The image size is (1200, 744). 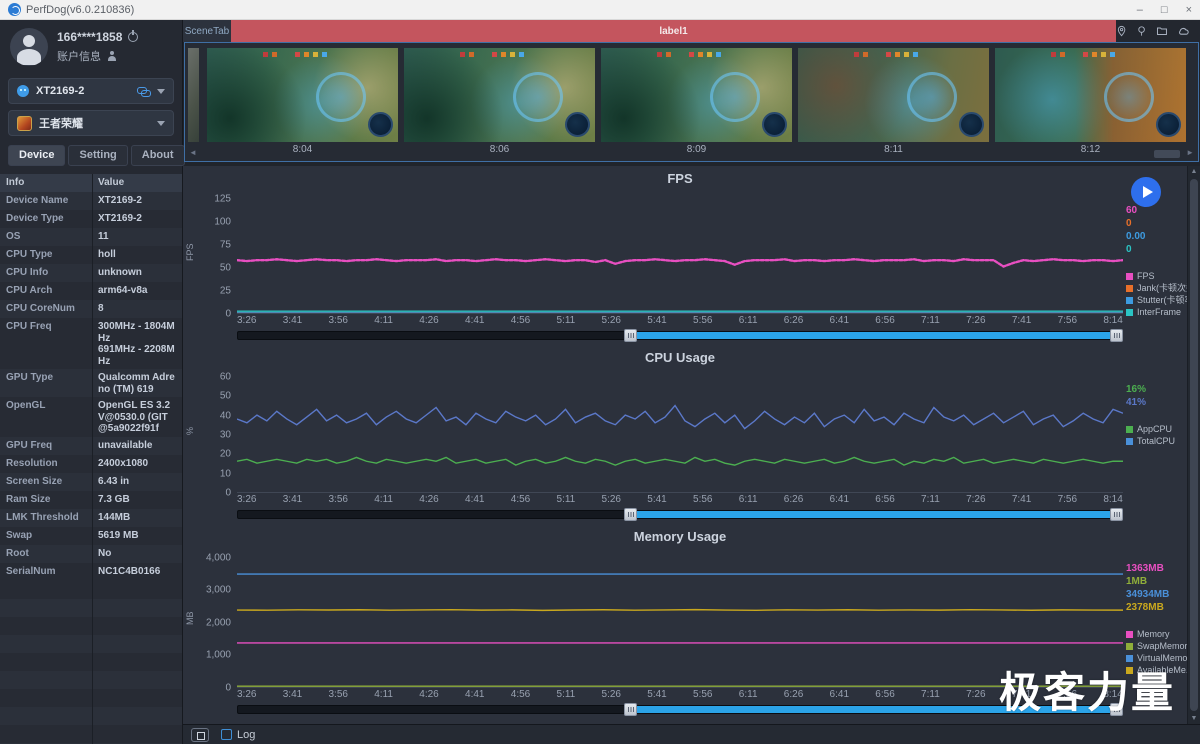 I want to click on vertical-scrollbar: ▲ ▼, so click(x=1193, y=445).